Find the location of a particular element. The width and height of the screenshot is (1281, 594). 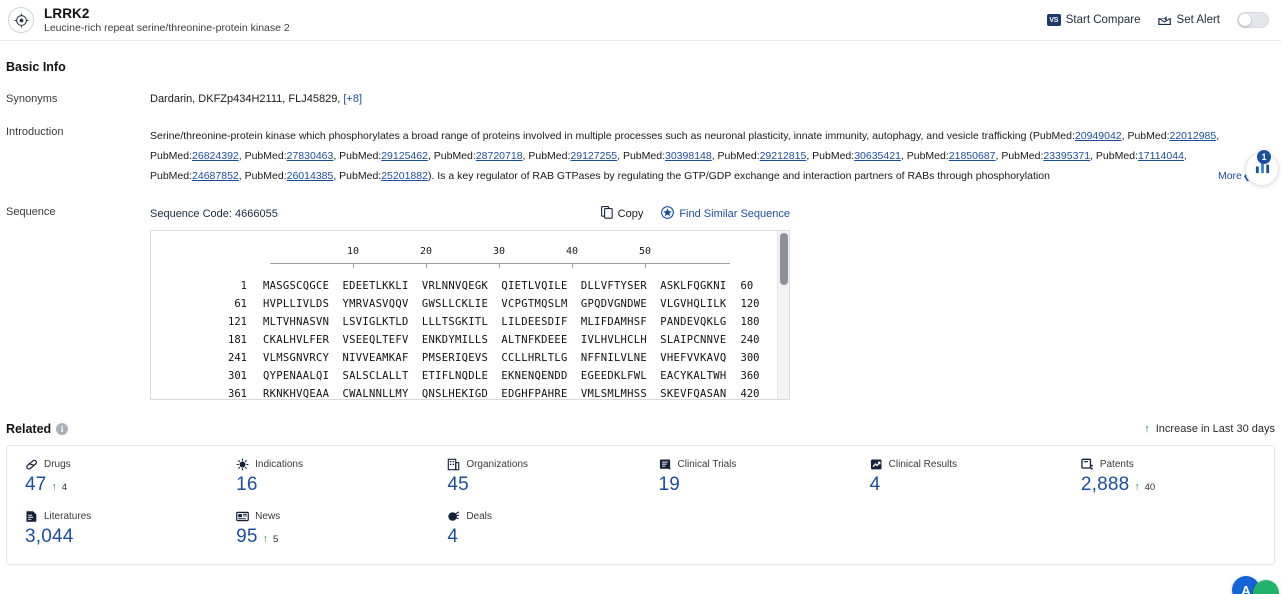

synonyms-value: Dardarin, DKFZp434H2111, FLJ45829, is located at coordinates (245, 99).